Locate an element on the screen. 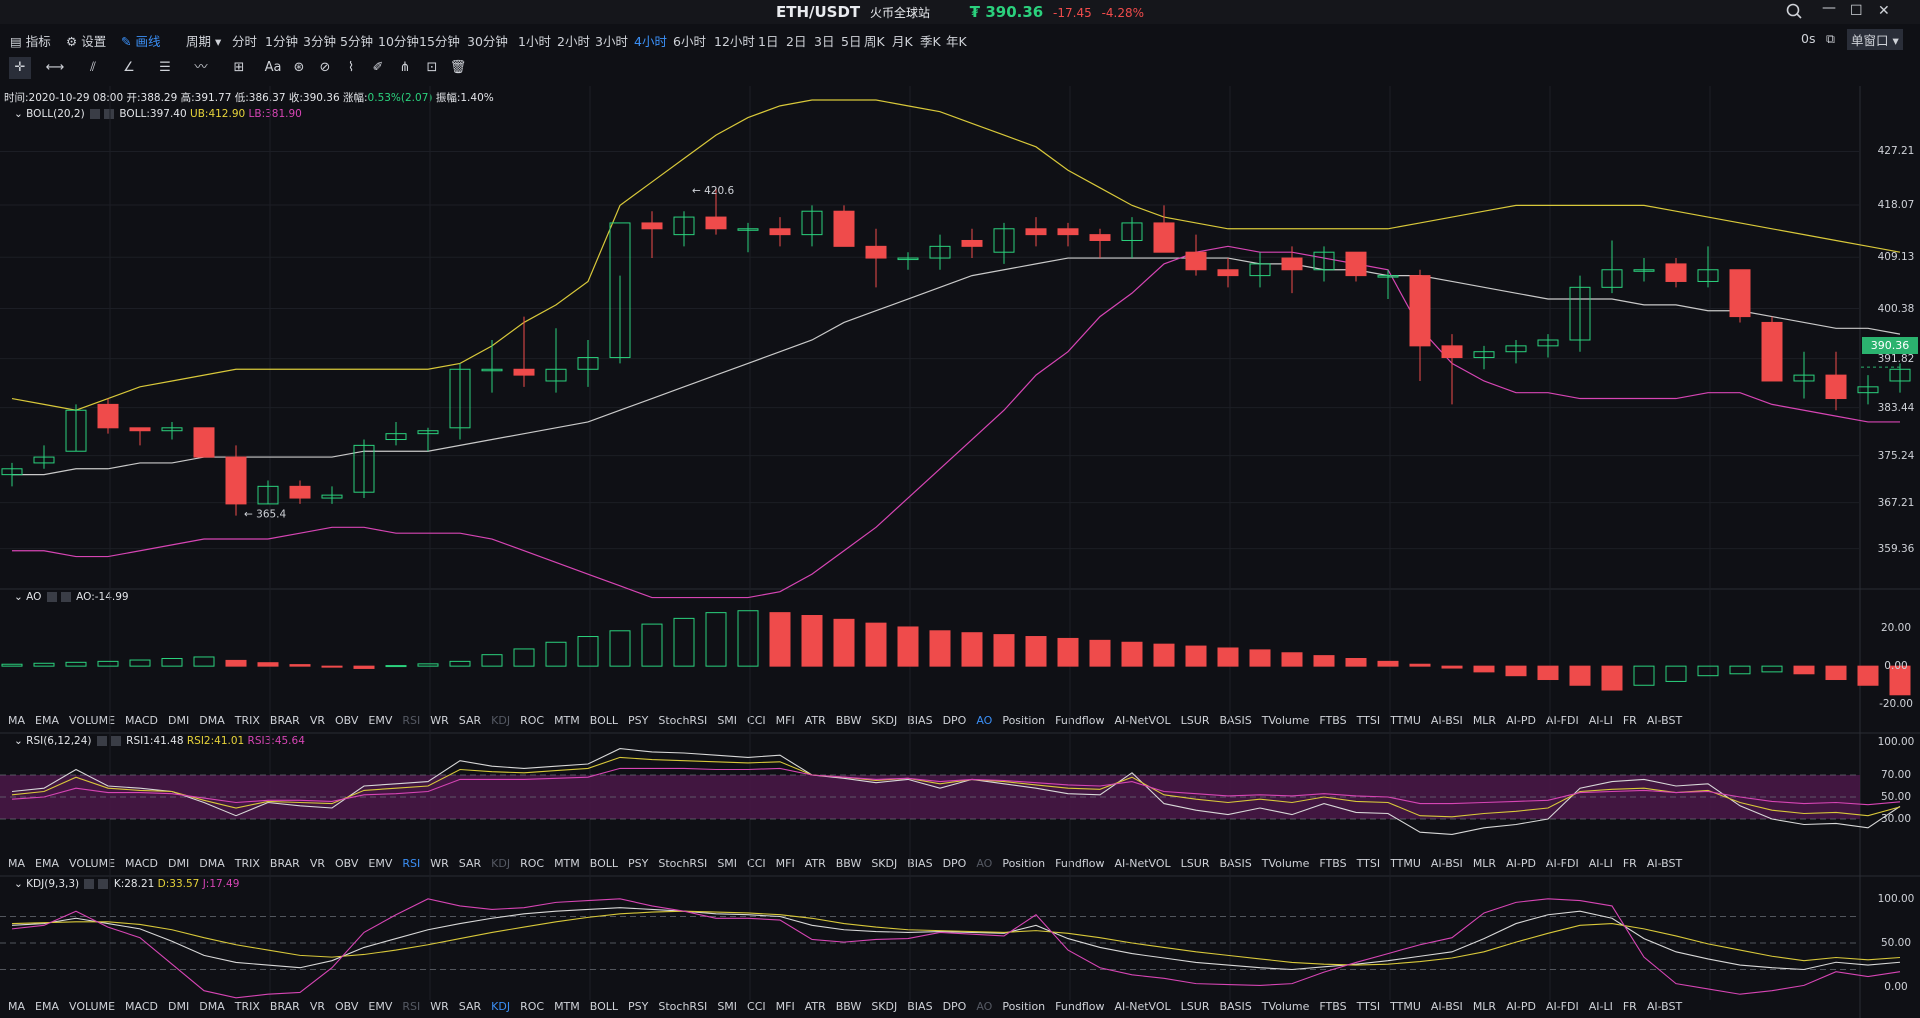 This screenshot has width=1920, height=1018. close-icon: ✕ is located at coordinates (1884, 11).